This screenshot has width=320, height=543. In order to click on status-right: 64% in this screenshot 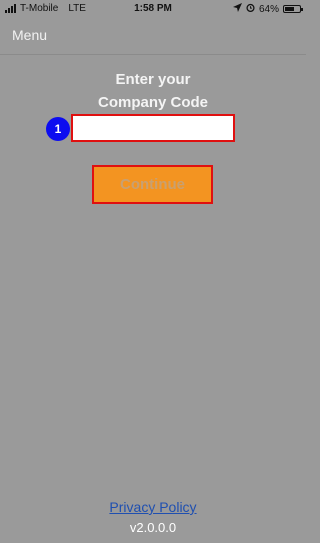, I will do `click(267, 9)`.